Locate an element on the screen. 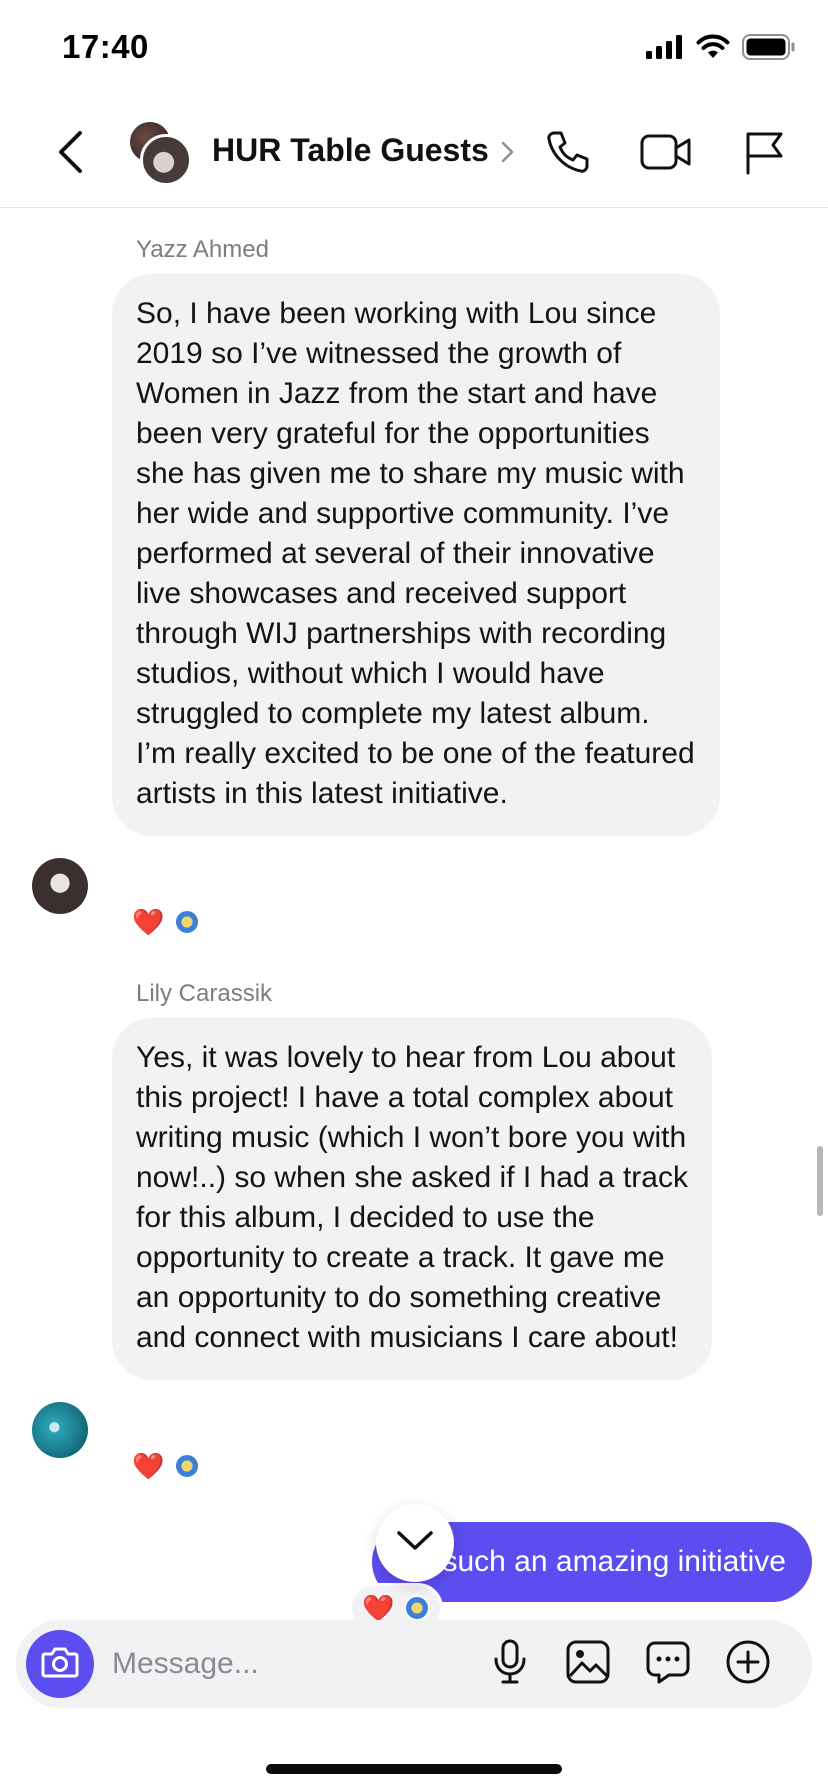 This screenshot has width=828, height=1792. group-avatar is located at coordinates (160, 153).